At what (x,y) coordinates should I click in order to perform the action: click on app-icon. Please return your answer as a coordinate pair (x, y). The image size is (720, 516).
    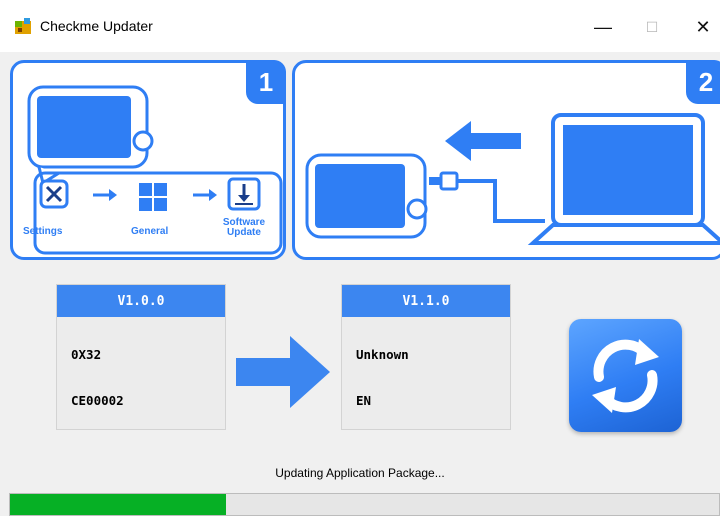
    Looking at the image, I should click on (23, 26).